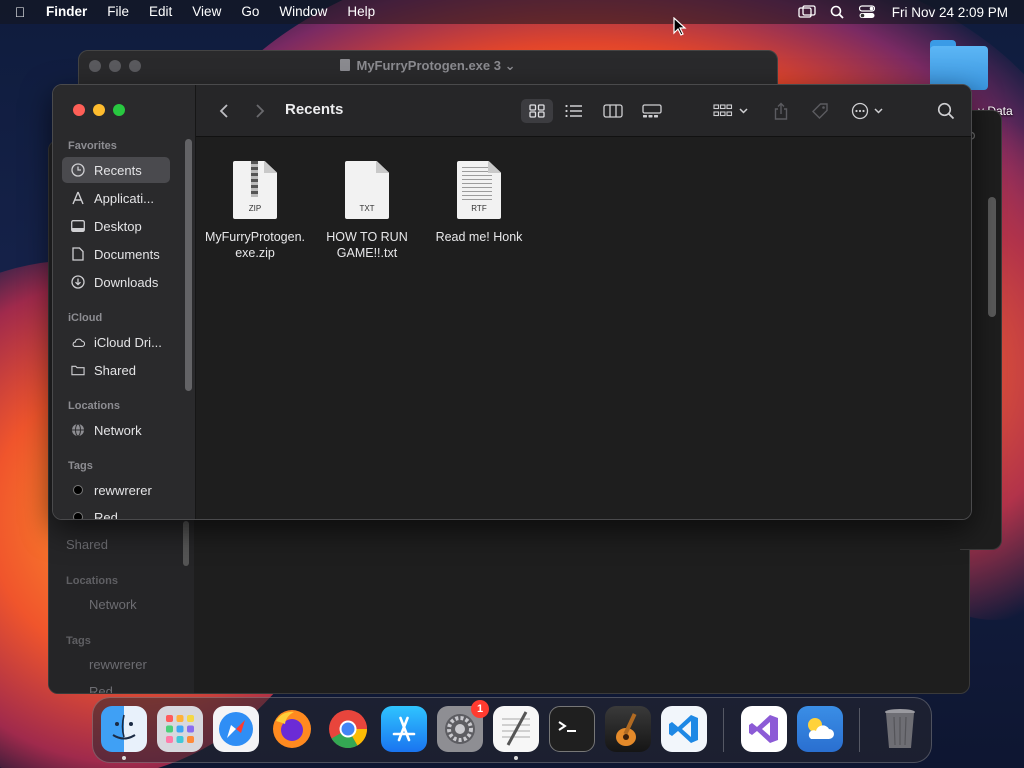 The width and height of the screenshot is (1024, 768). I want to click on rtf-file-icon: RTF, so click(479, 190).